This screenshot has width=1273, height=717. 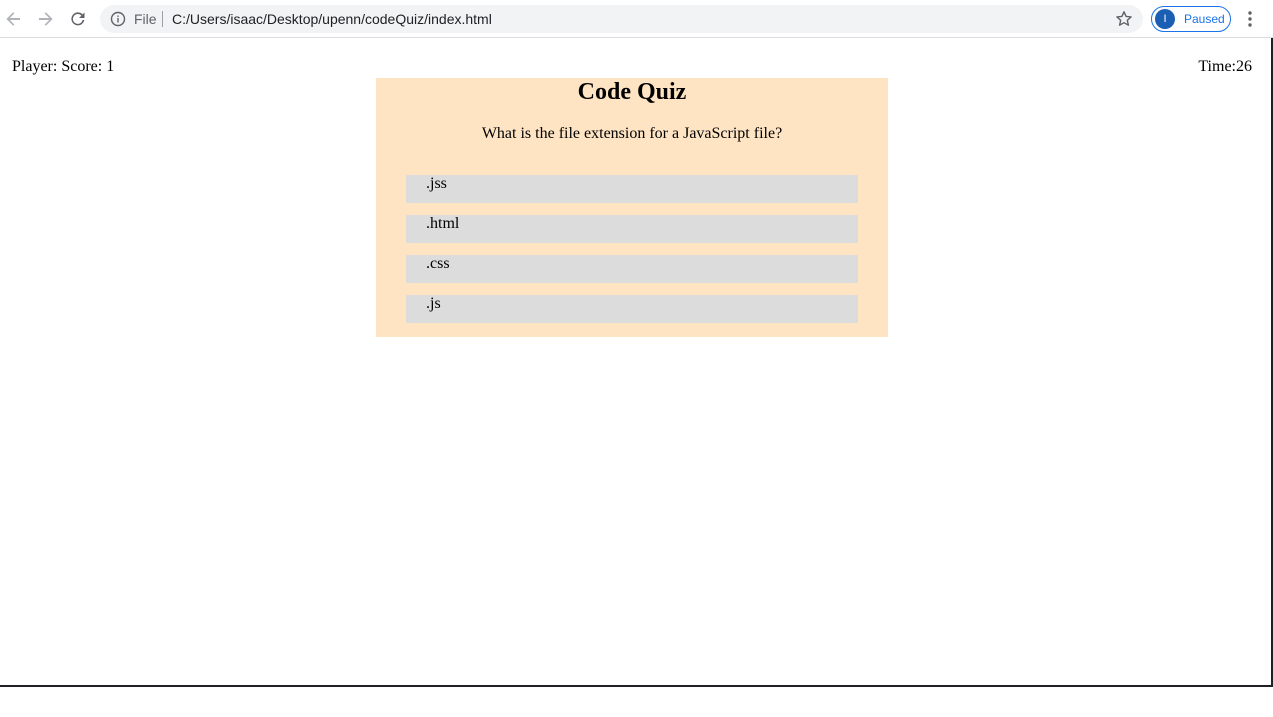 I want to click on answer-option-3: .css, so click(x=632, y=269).